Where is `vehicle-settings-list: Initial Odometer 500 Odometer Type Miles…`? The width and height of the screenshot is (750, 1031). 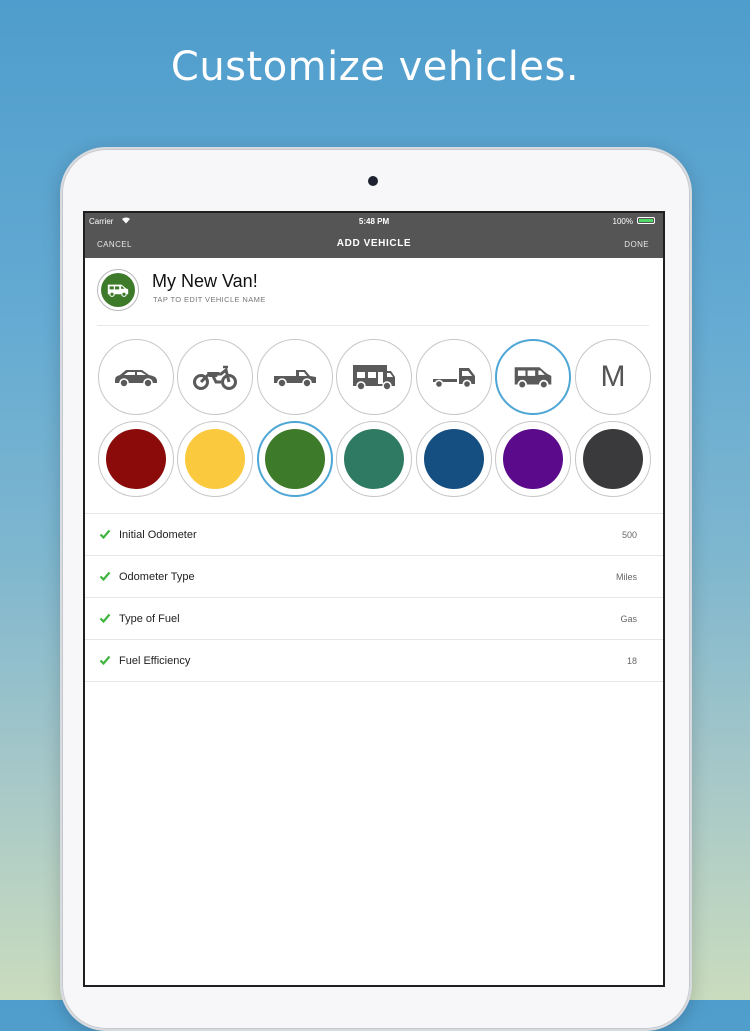 vehicle-settings-list: Initial Odometer 500 Odometer Type Miles… is located at coordinates (374, 597).